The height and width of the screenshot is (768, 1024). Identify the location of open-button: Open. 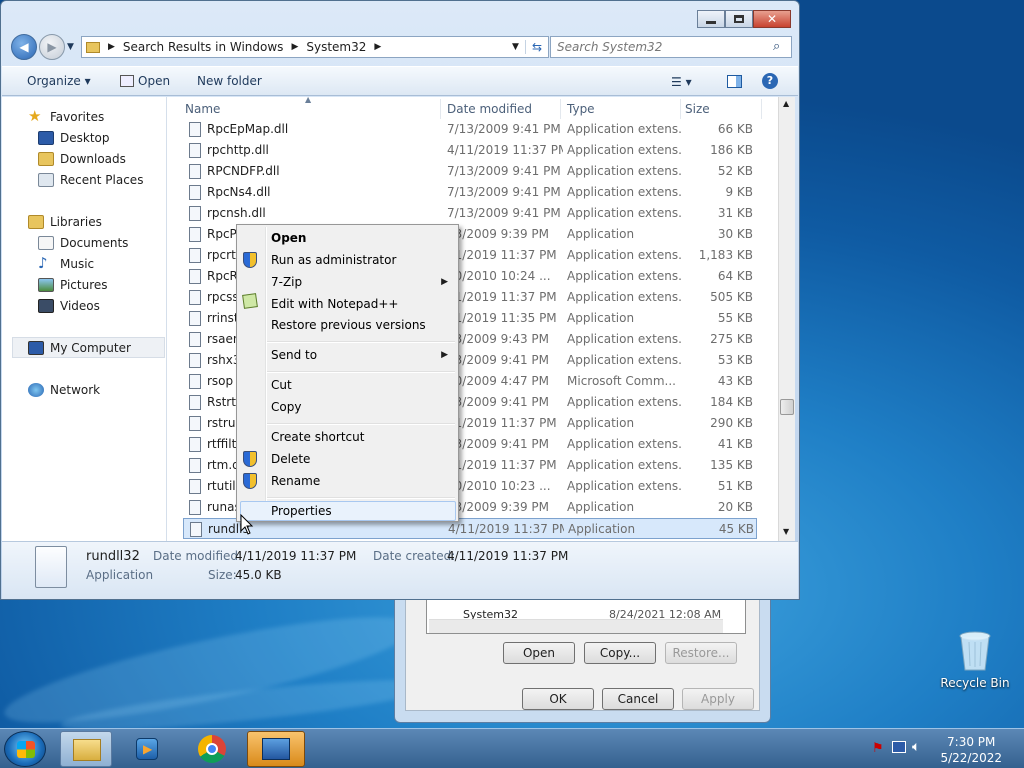
(154, 81).